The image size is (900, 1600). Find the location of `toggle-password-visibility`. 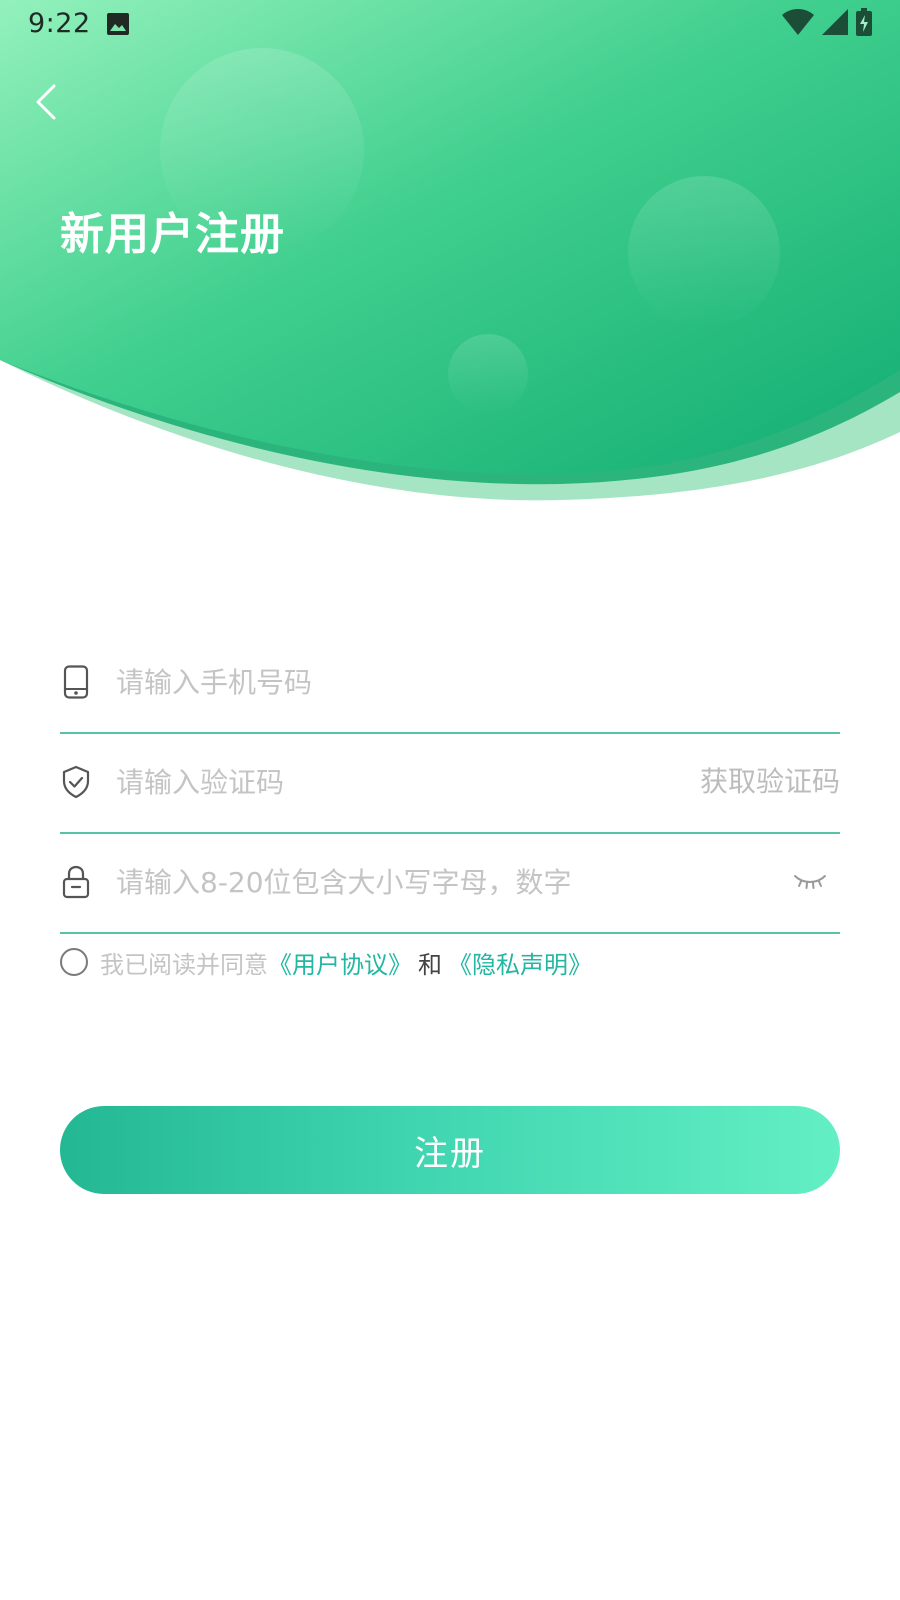

toggle-password-visibility is located at coordinates (810, 882).